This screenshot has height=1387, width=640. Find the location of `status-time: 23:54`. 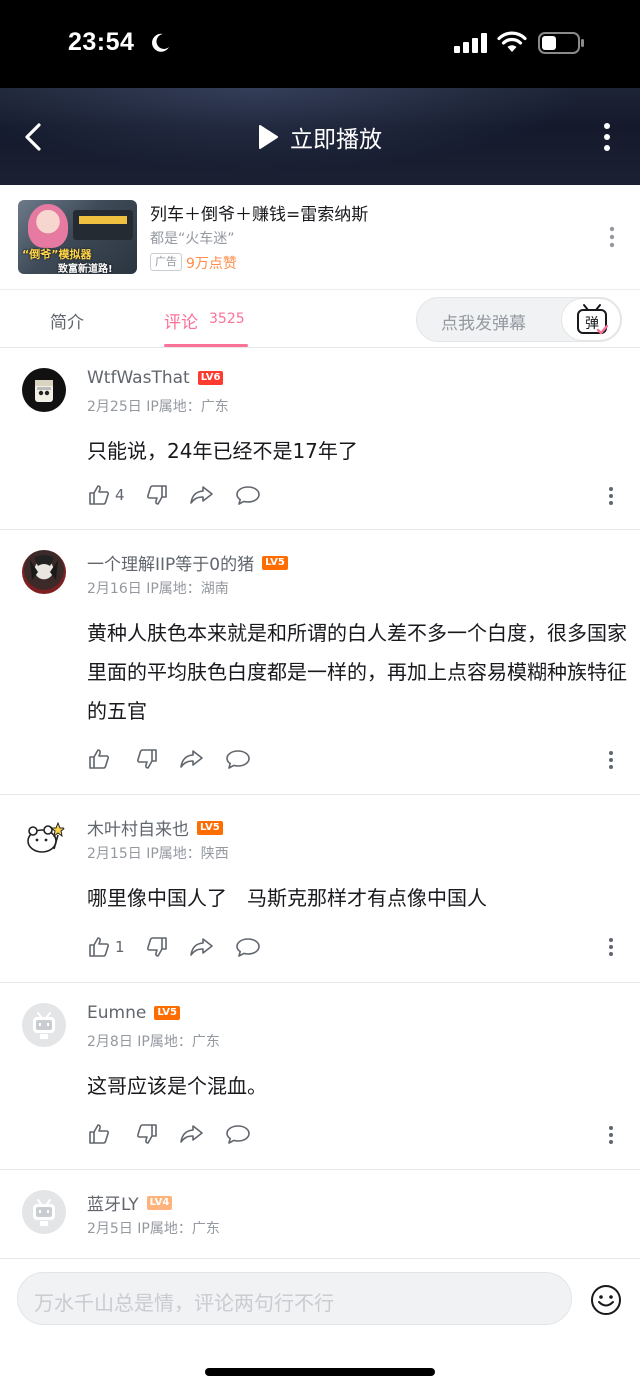

status-time: 23:54 is located at coordinates (101, 42).